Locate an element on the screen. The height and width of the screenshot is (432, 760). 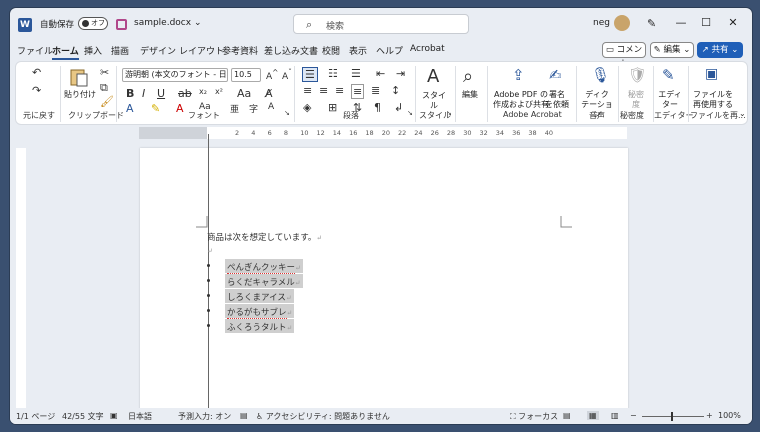
word-count: 42/55 文字 is located at coordinates (83, 416).